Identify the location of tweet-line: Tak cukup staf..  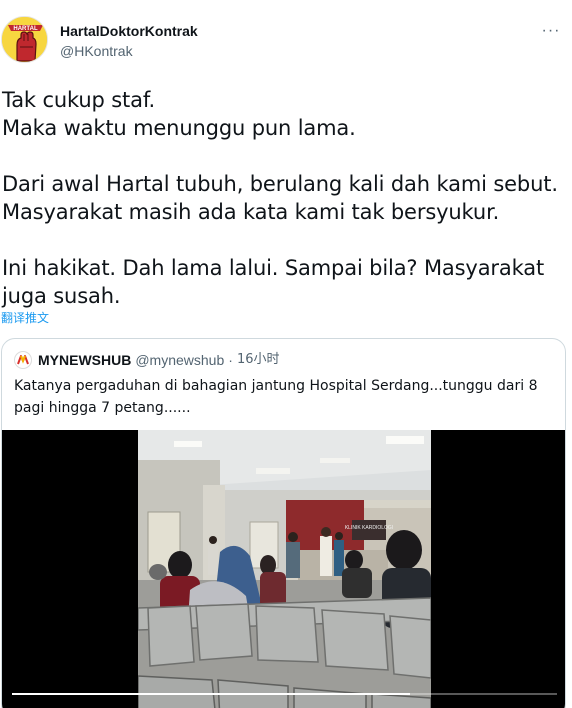
(79, 100).